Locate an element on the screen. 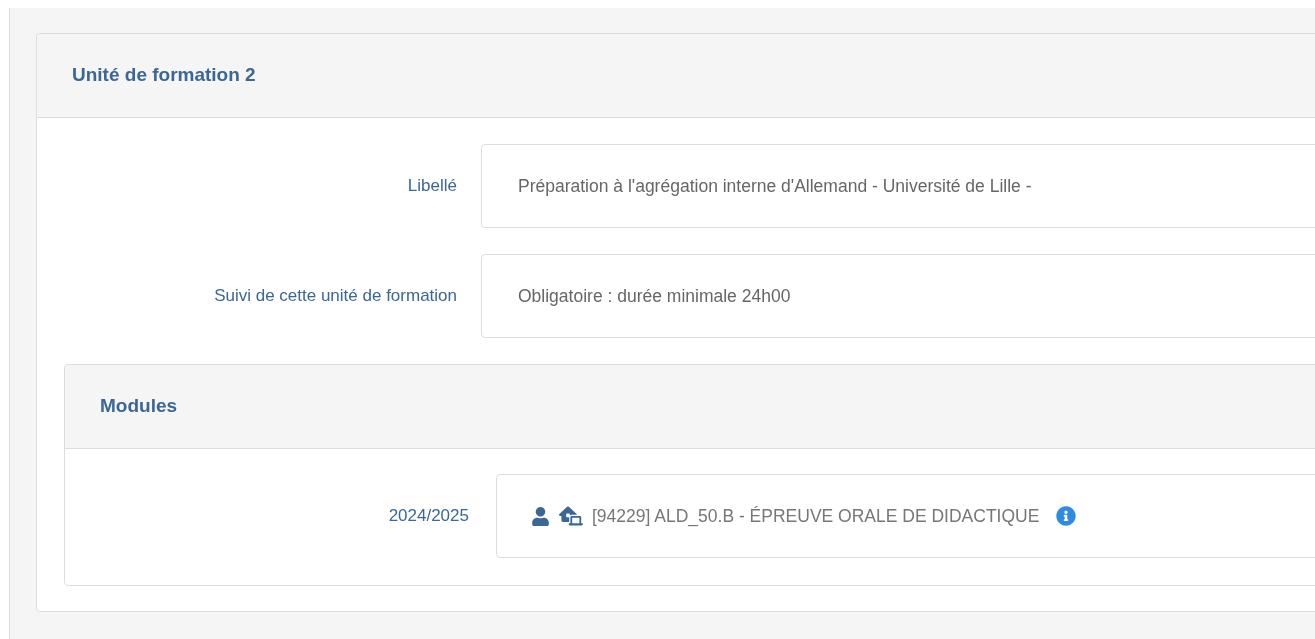 The width and height of the screenshot is (1315, 639). field-label: Libellé is located at coordinates (432, 186).